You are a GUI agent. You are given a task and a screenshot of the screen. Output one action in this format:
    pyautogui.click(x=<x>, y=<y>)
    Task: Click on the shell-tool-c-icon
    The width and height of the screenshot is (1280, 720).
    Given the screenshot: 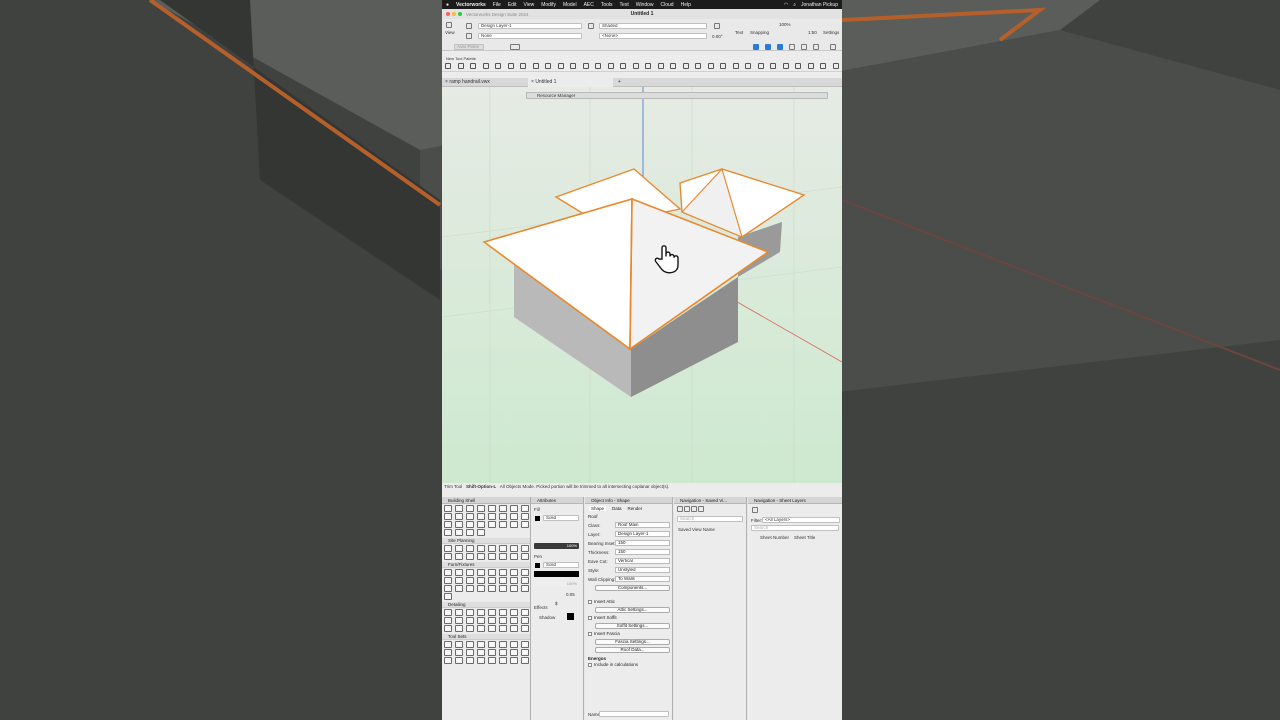 What is the action you would take?
    pyautogui.click(x=470, y=524)
    